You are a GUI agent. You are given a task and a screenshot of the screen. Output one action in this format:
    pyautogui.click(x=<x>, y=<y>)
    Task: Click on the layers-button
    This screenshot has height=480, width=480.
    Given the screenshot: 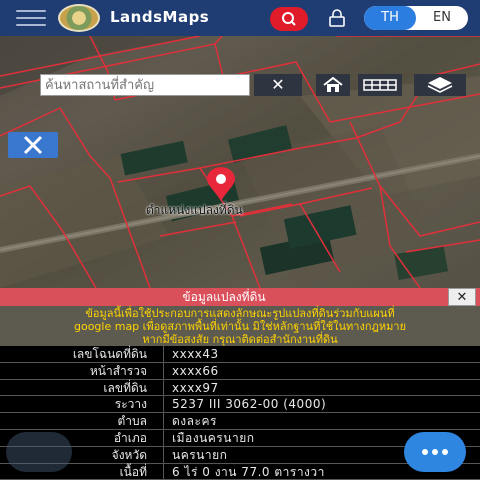 What is the action you would take?
    pyautogui.click(x=440, y=85)
    